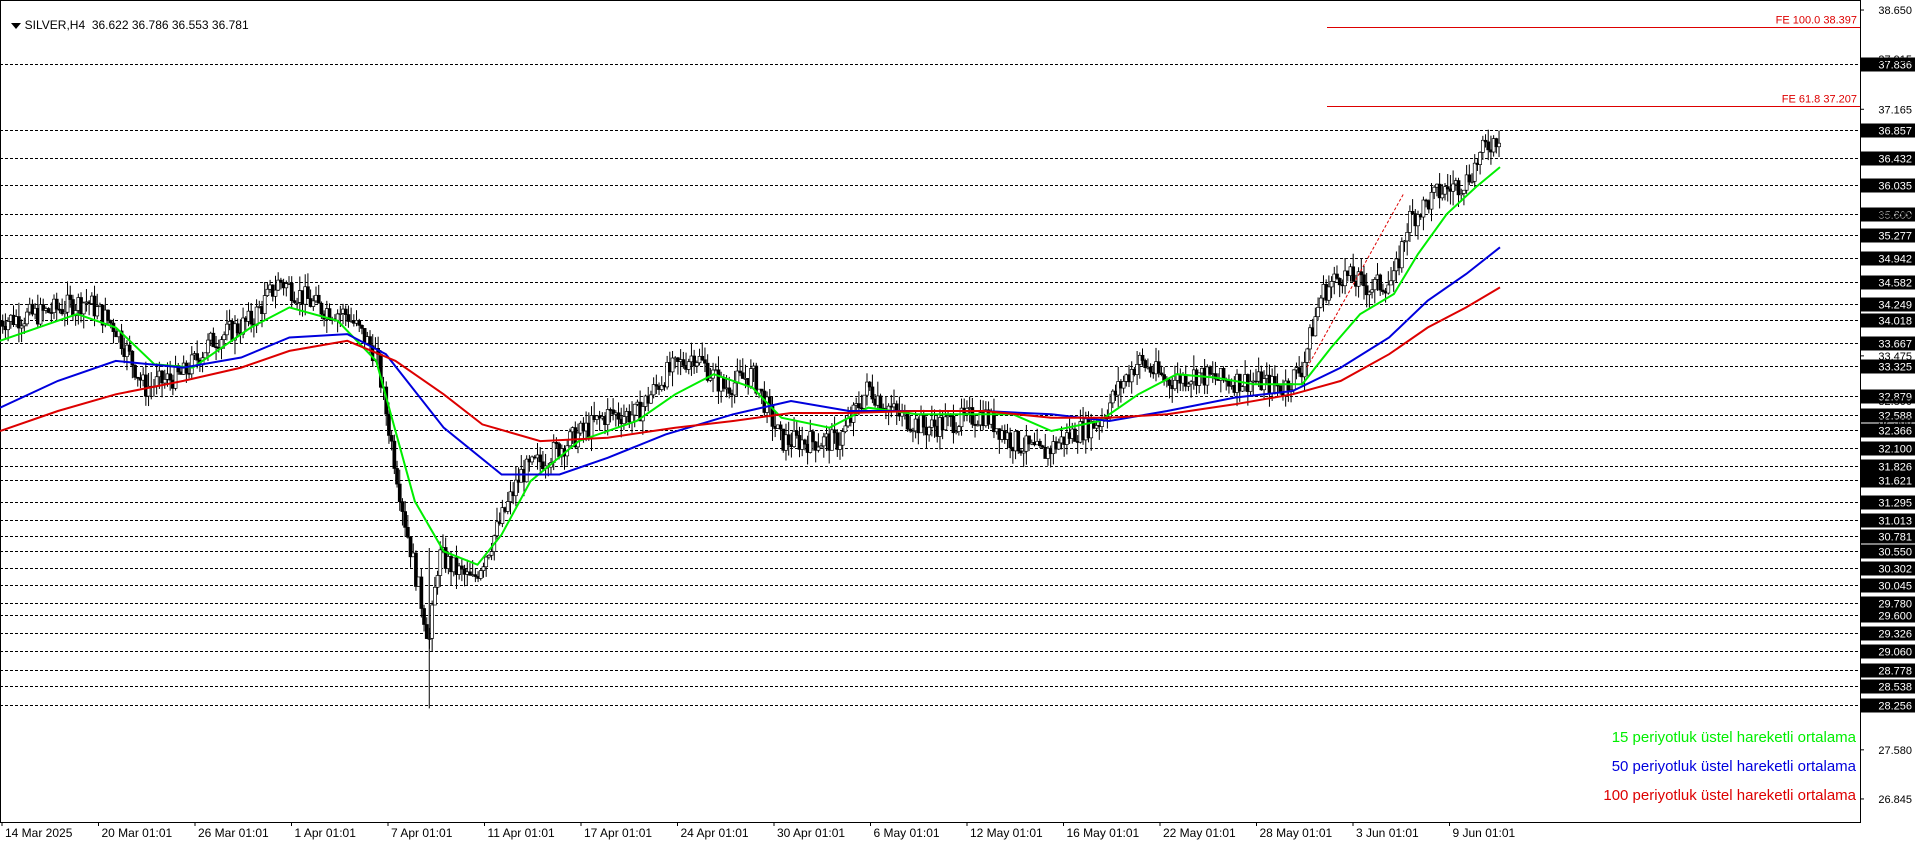 This screenshot has height=845, width=1916. Describe the element at coordinates (126, 18) in the screenshot. I see `chart-header: SILVER,H4 36.622 36.786 36.553 36.781` at that location.